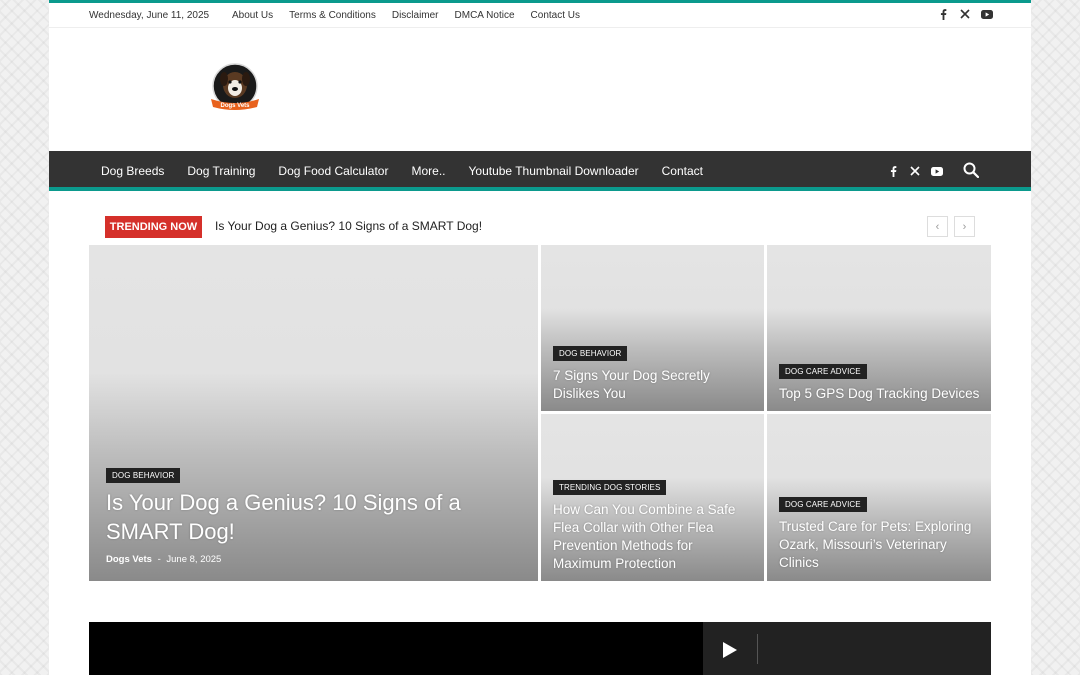 The height and width of the screenshot is (675, 1080). What do you see at coordinates (149, 15) in the screenshot?
I see `current-date: Wednesday, June 11, 2025` at bounding box center [149, 15].